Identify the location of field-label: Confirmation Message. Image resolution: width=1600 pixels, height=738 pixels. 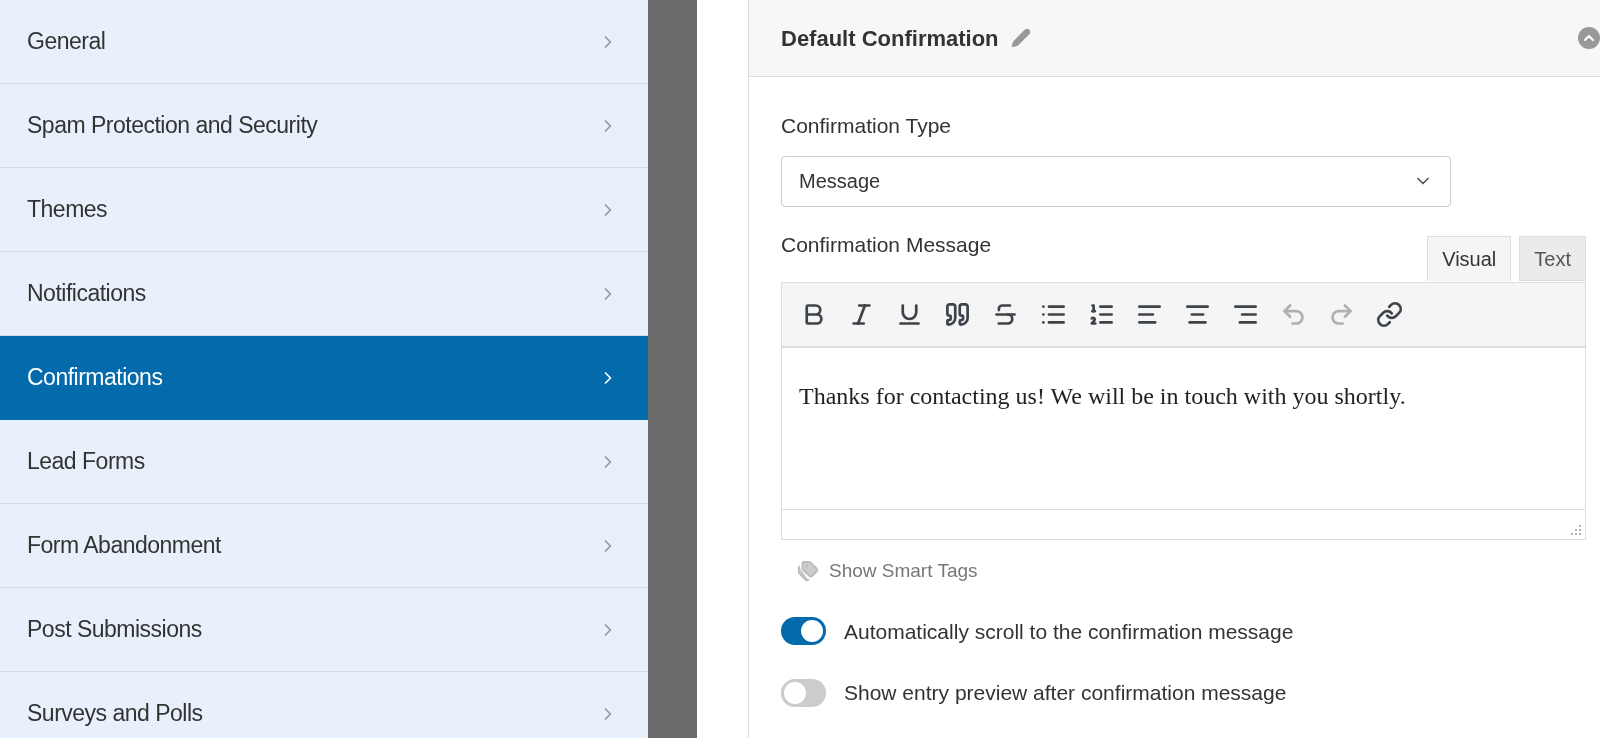
(886, 244).